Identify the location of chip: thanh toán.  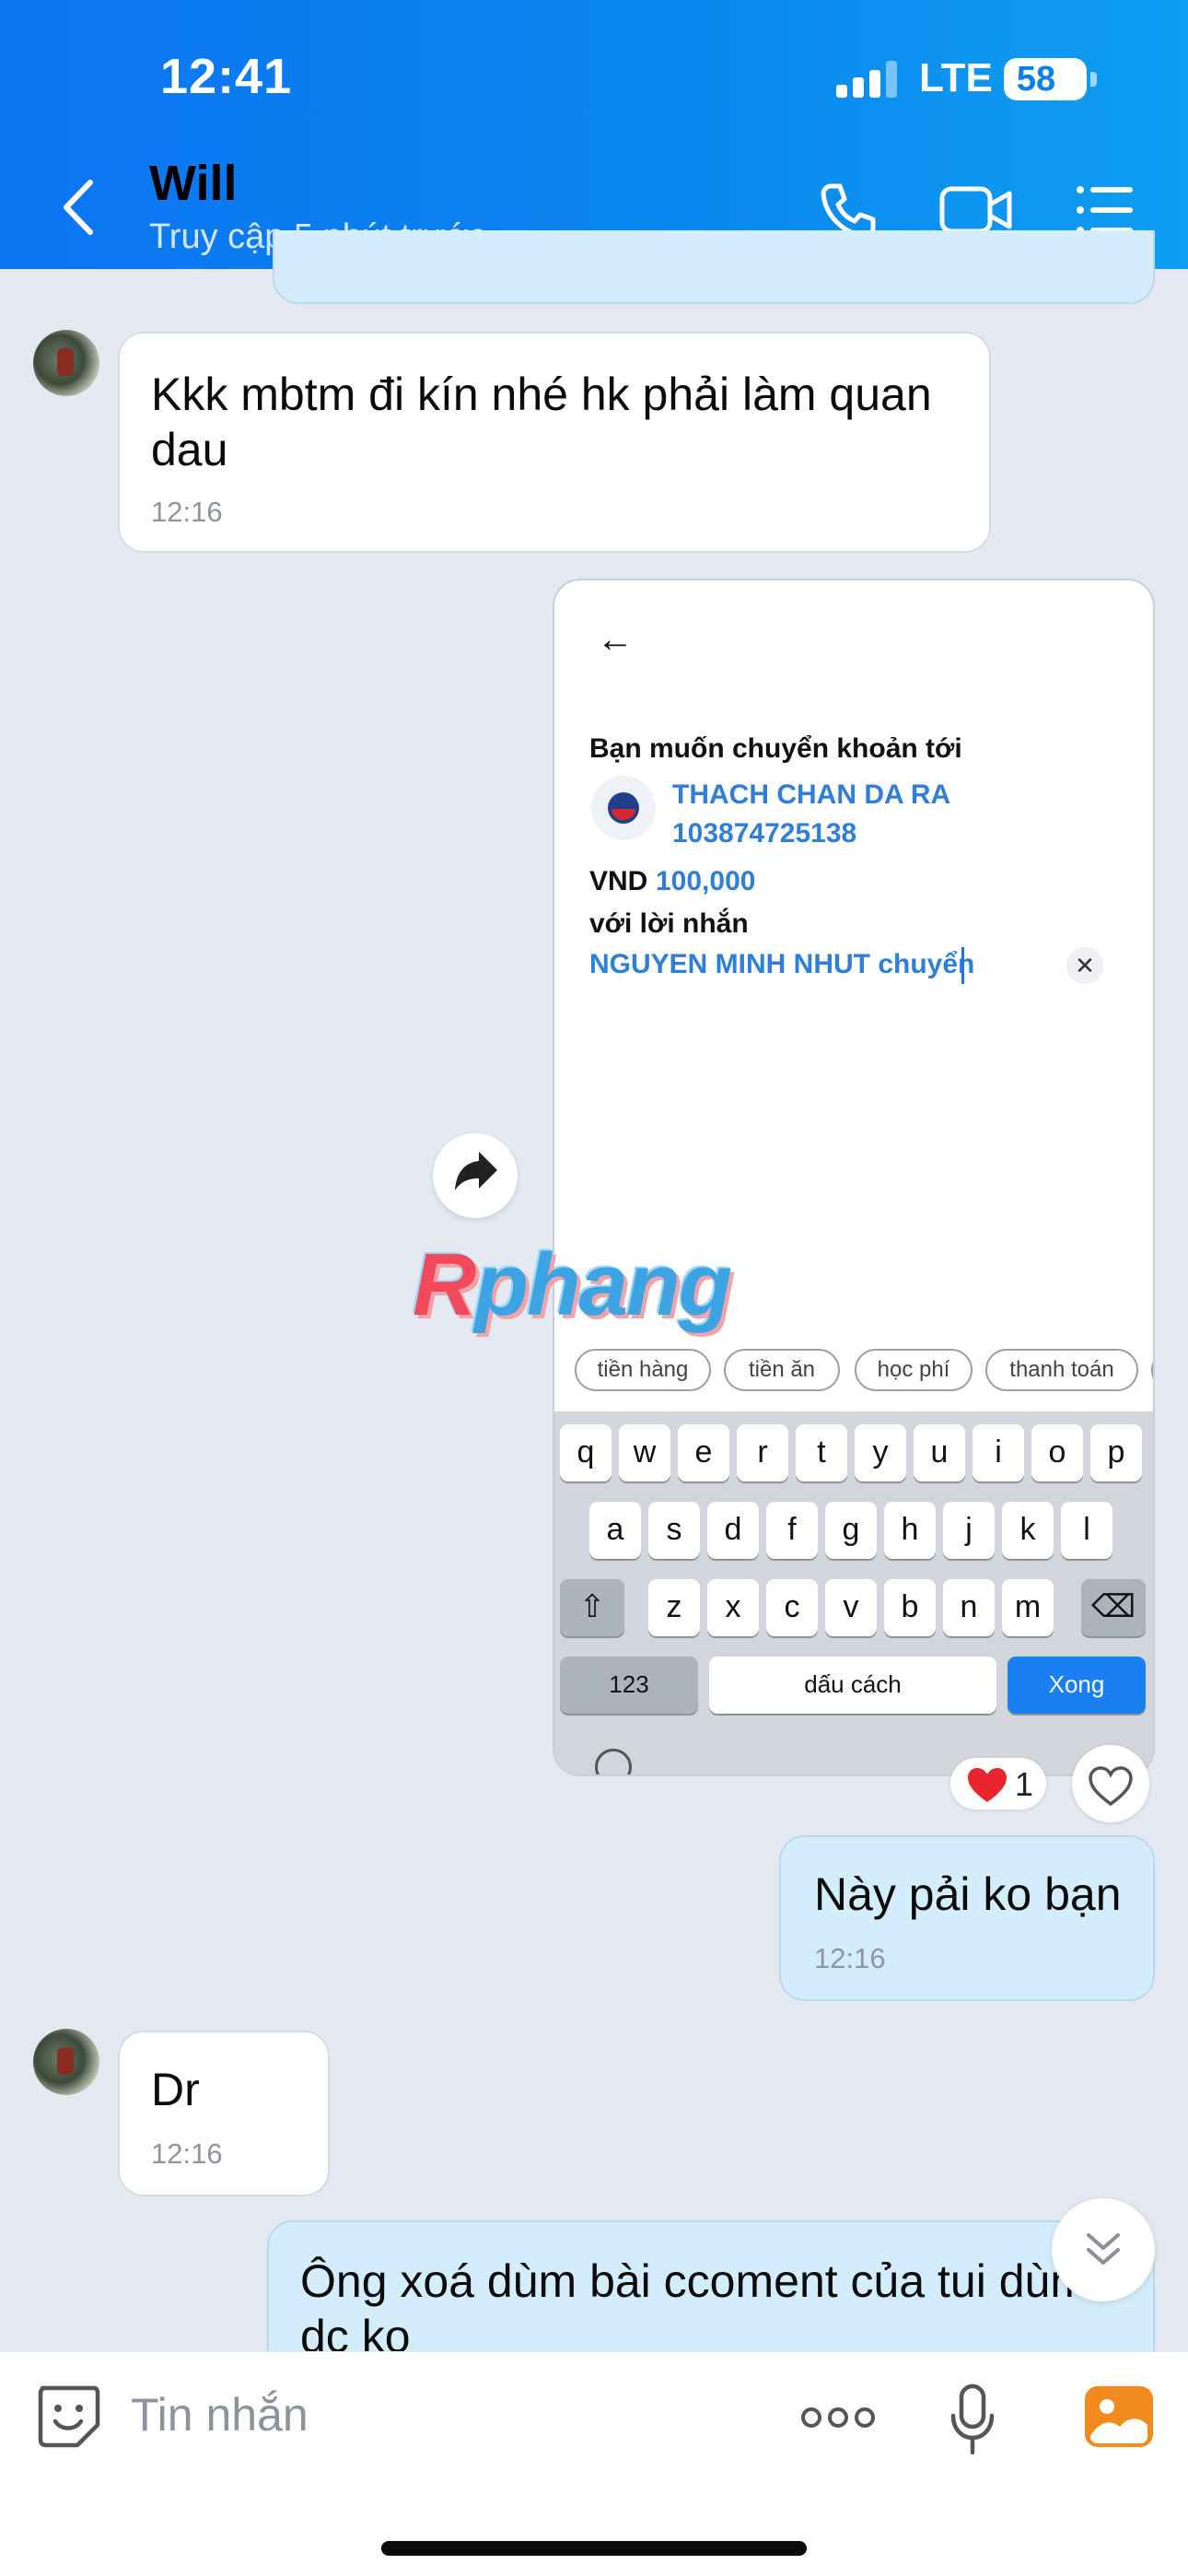
(1061, 1370).